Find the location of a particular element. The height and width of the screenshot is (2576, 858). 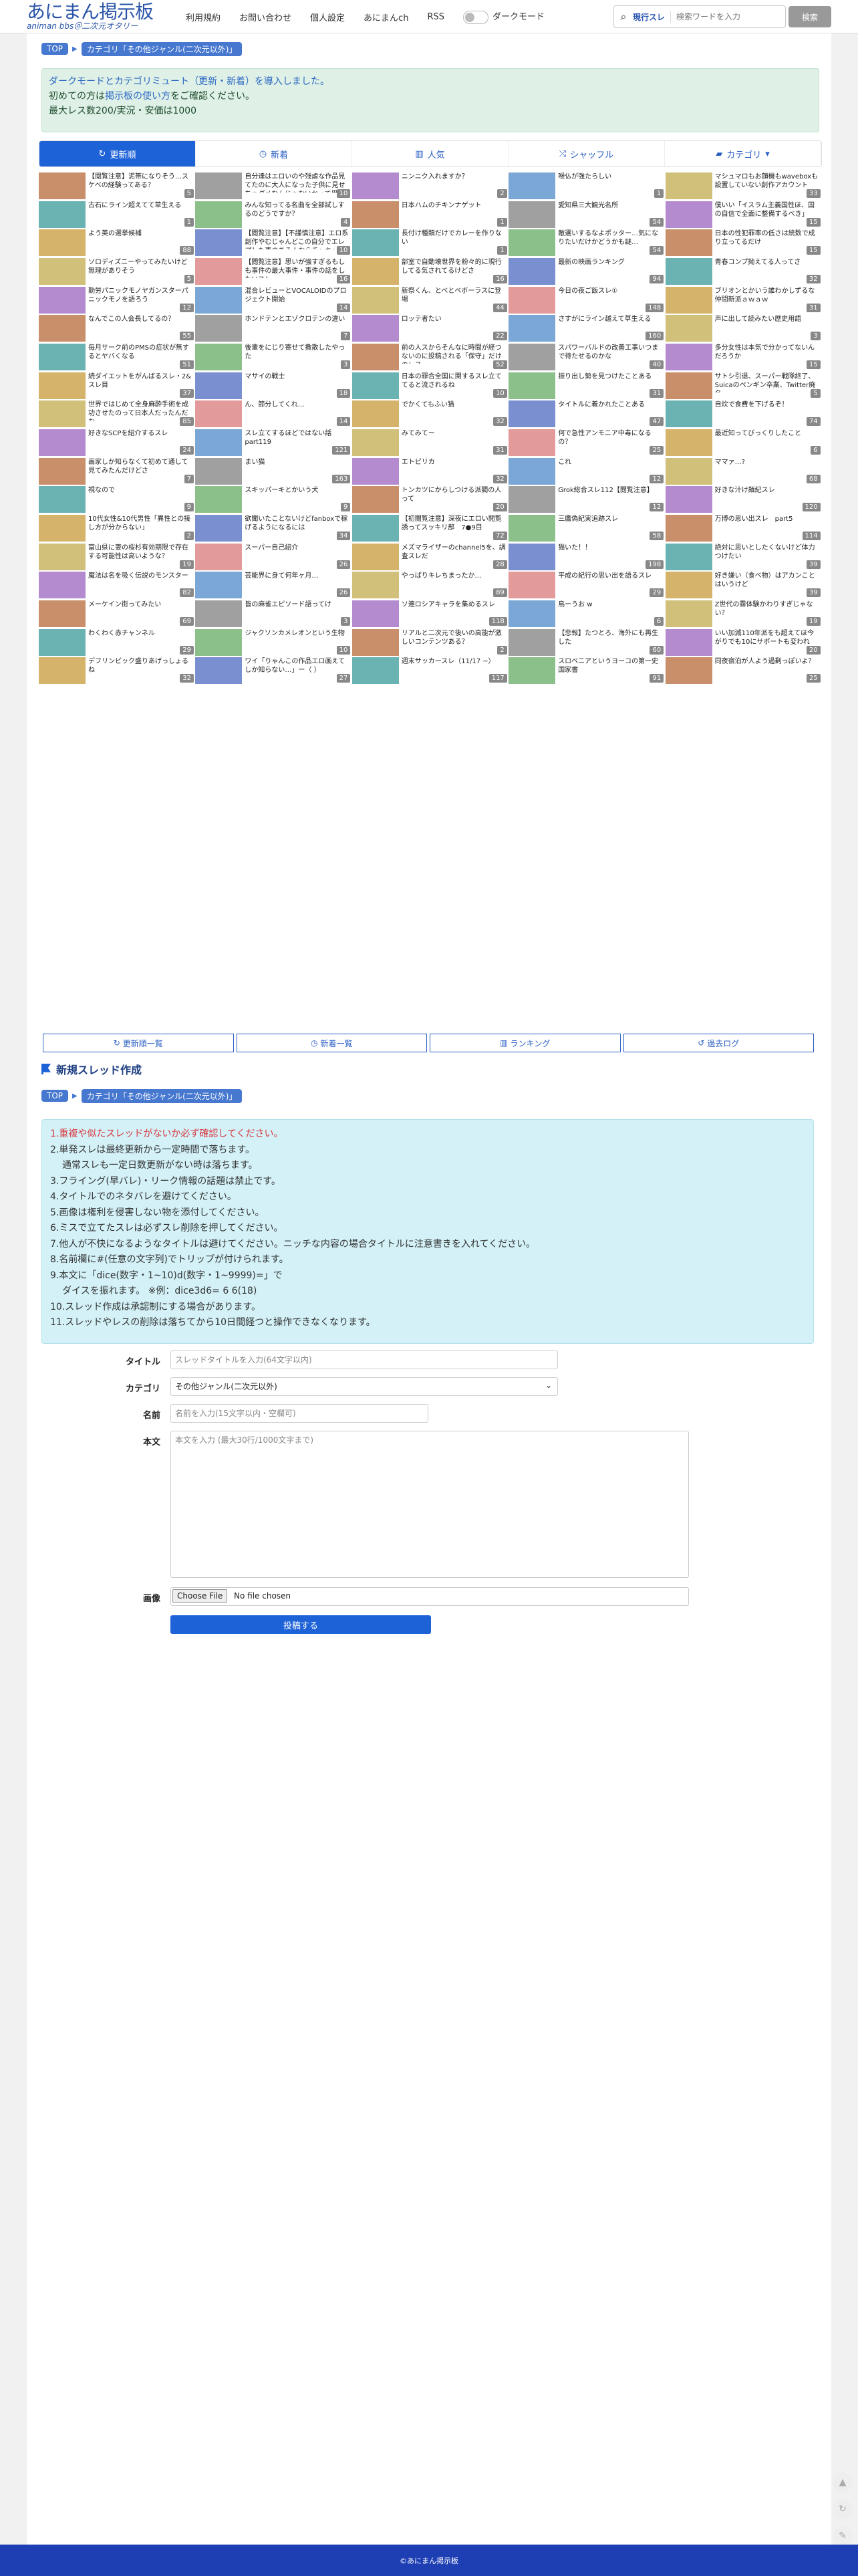

title-input: スレッドタイトルを入力(64文字以内) is located at coordinates (364, 1360).